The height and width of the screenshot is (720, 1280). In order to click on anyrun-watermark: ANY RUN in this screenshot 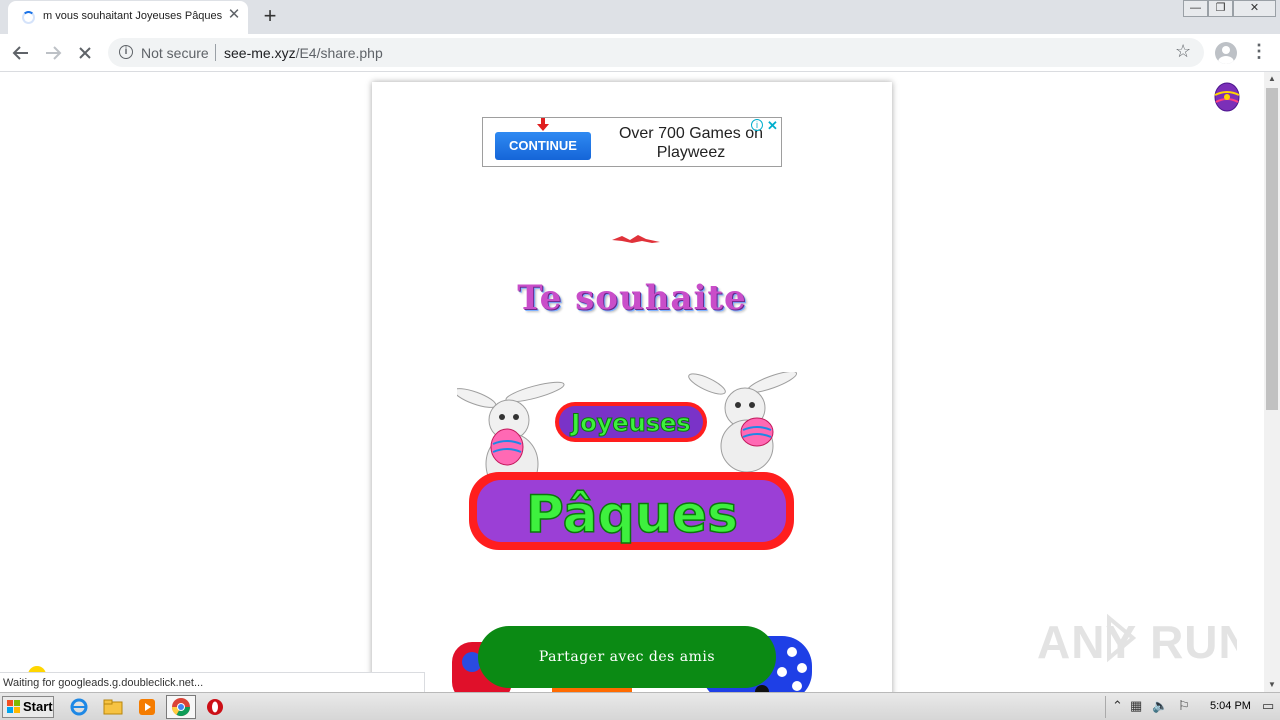, I will do `click(1137, 640)`.